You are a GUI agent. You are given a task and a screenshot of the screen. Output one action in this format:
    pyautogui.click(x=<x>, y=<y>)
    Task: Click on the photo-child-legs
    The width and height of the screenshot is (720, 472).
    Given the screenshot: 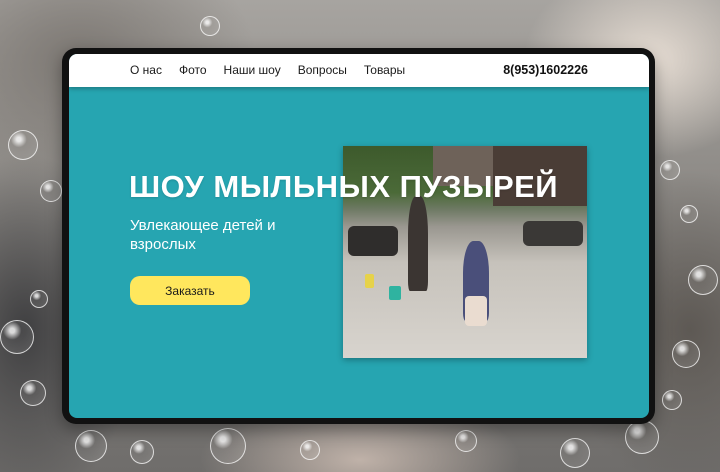 What is the action you would take?
    pyautogui.click(x=476, y=311)
    